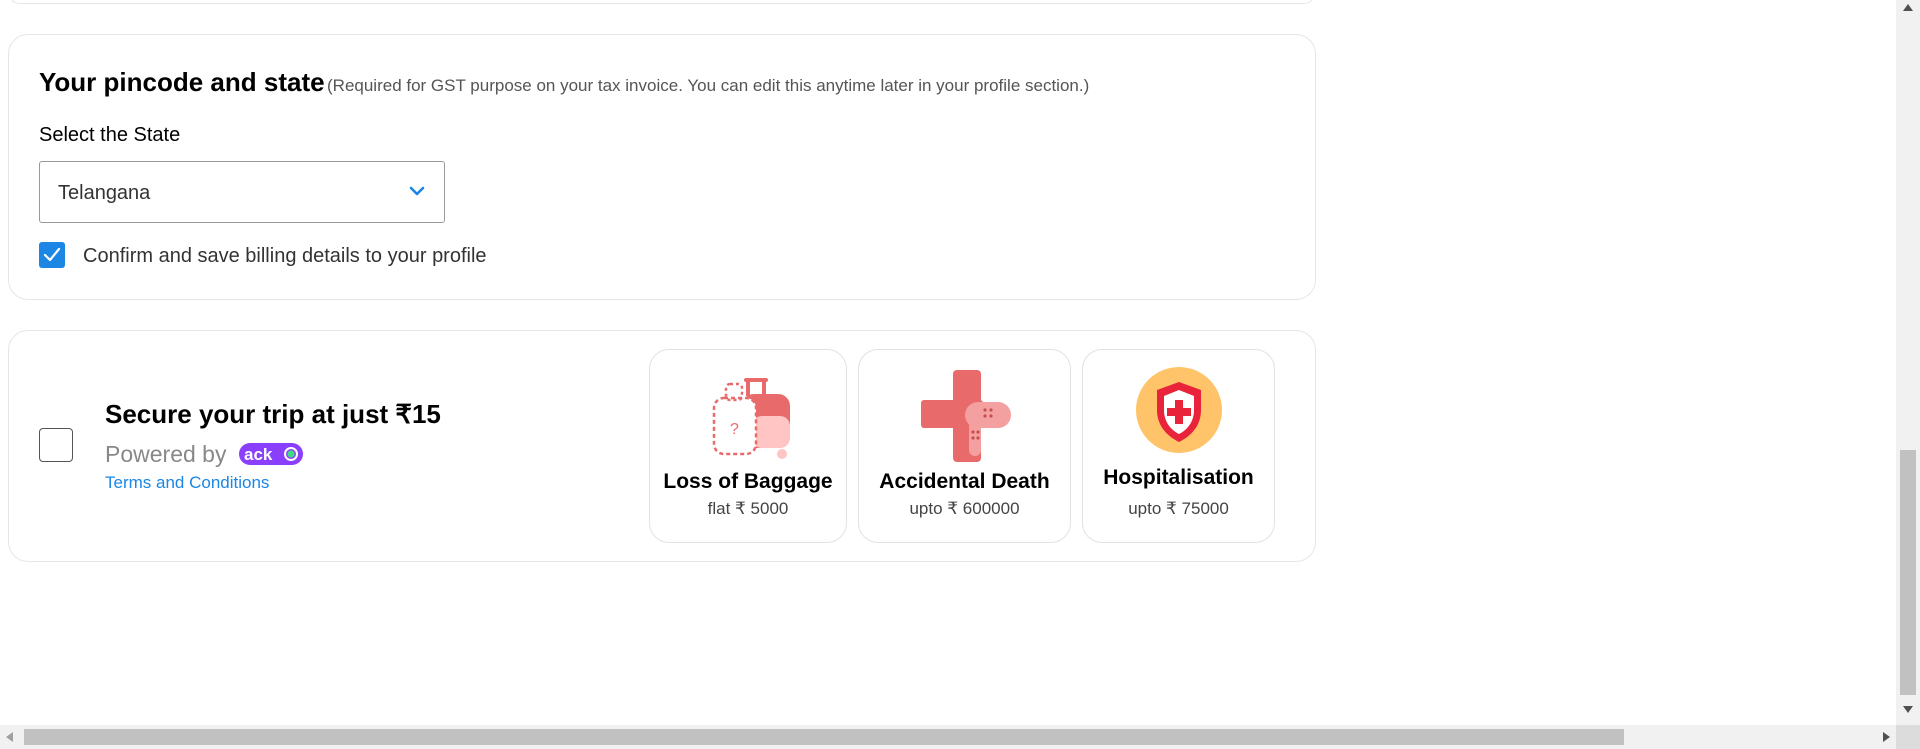 The image size is (1920, 749). Describe the element at coordinates (1908, 572) in the screenshot. I see `vertical-scrollbar-thumb` at that location.